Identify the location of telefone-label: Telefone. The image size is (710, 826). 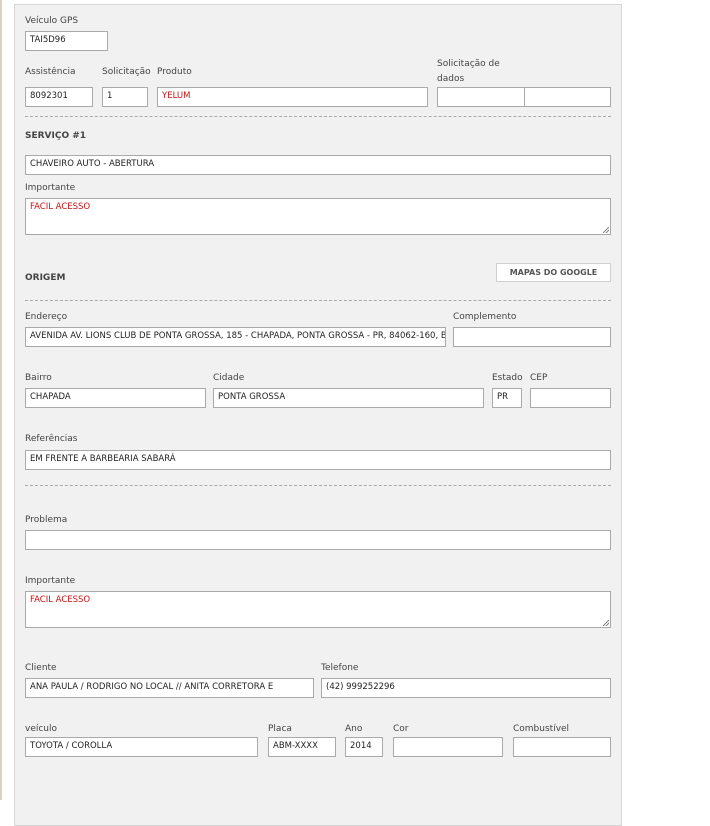
(340, 668).